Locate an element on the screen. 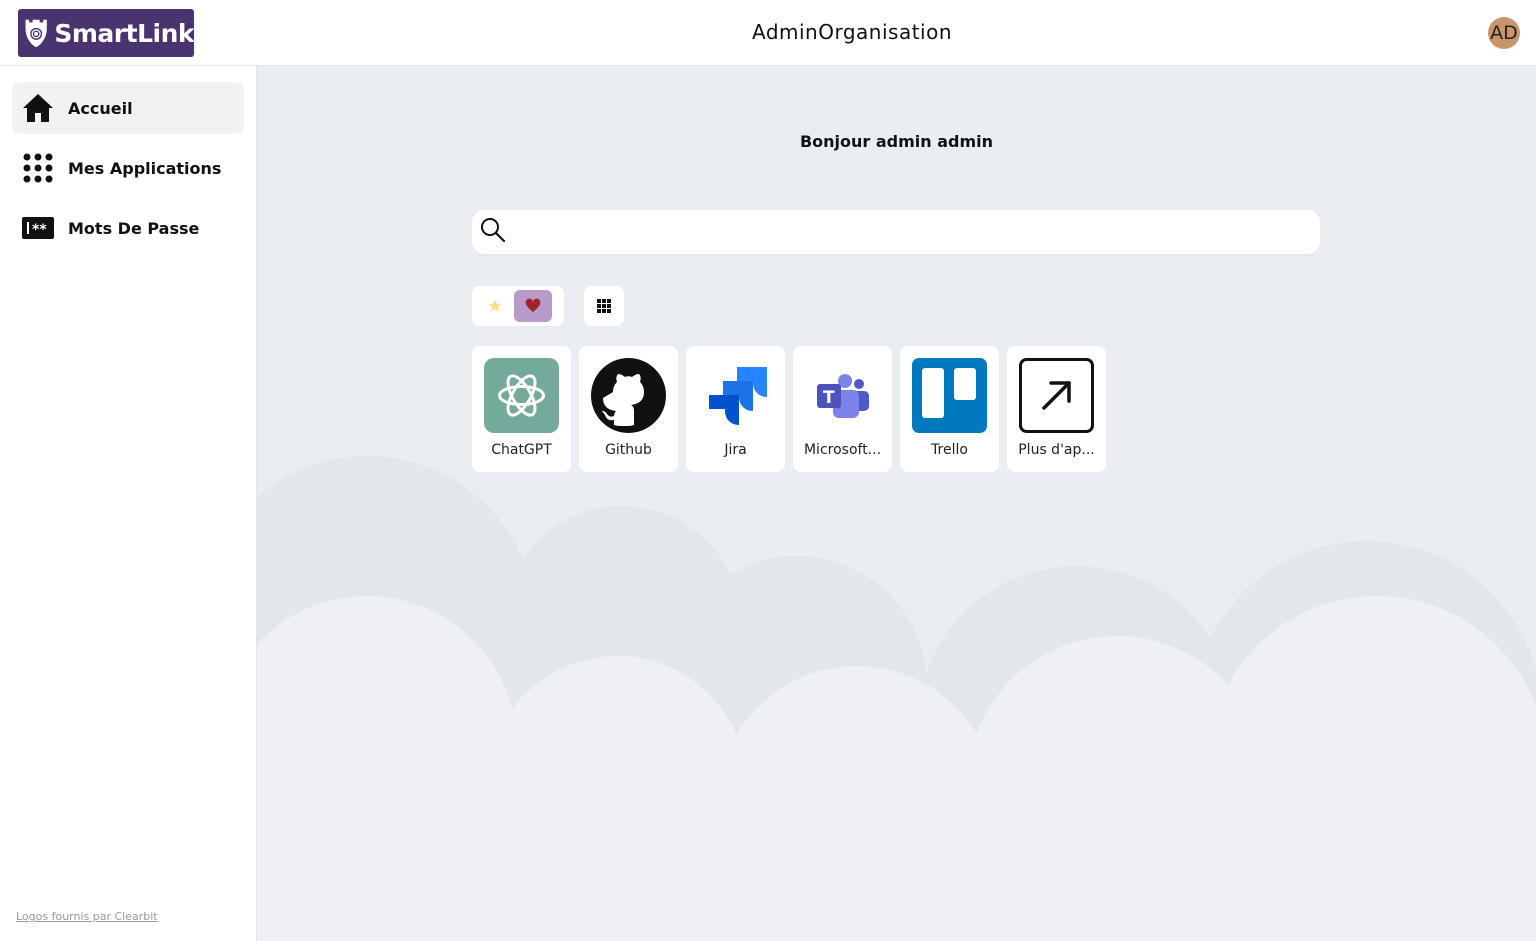 The width and height of the screenshot is (1536, 941). sidebar-item-label: Mes Applications is located at coordinates (145, 168).